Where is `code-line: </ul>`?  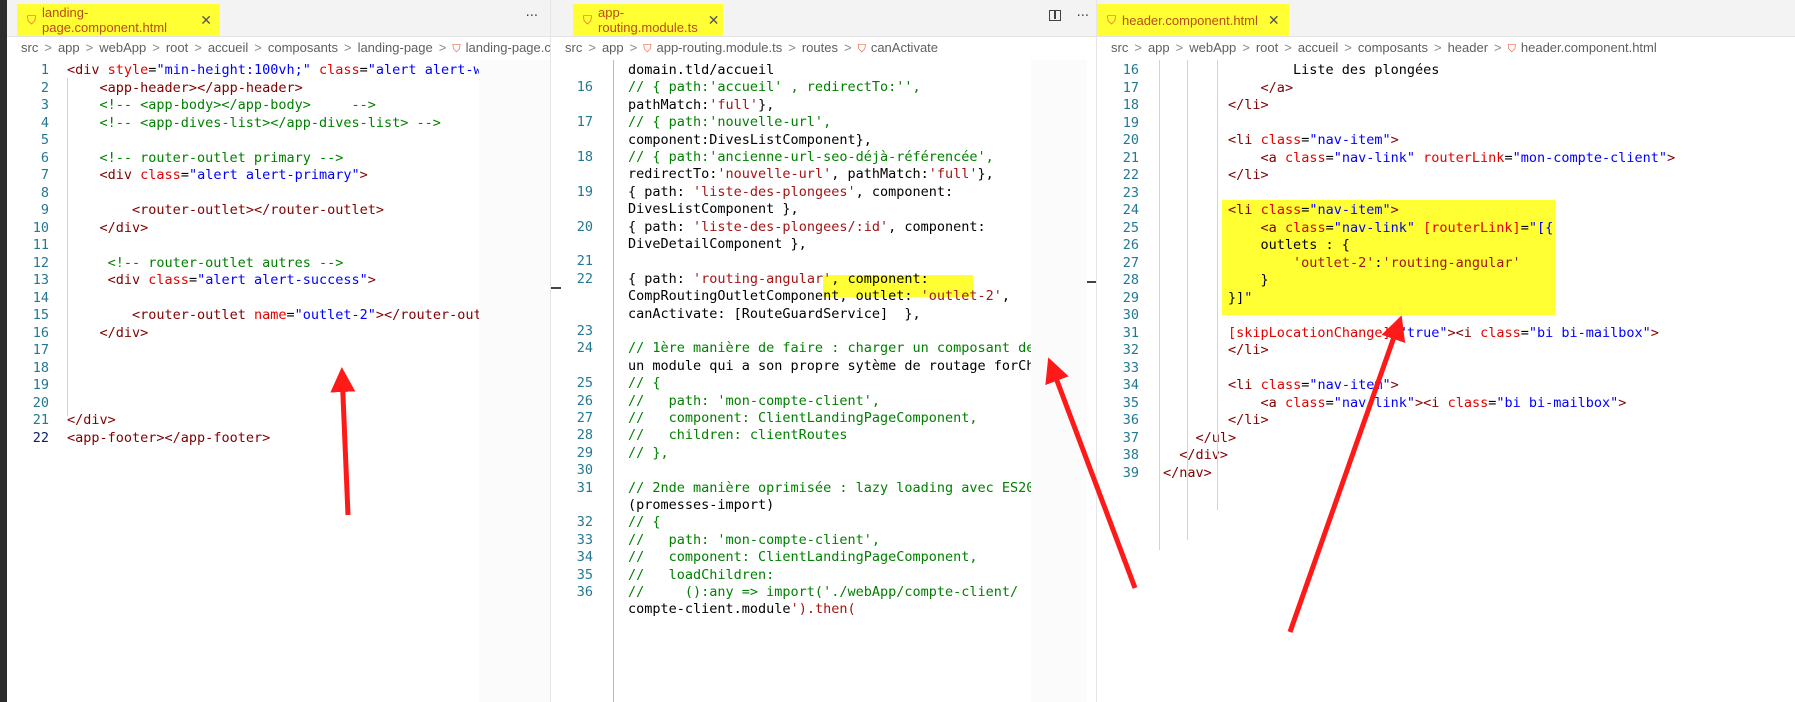
code-line: </ul> is located at coordinates (1200, 438).